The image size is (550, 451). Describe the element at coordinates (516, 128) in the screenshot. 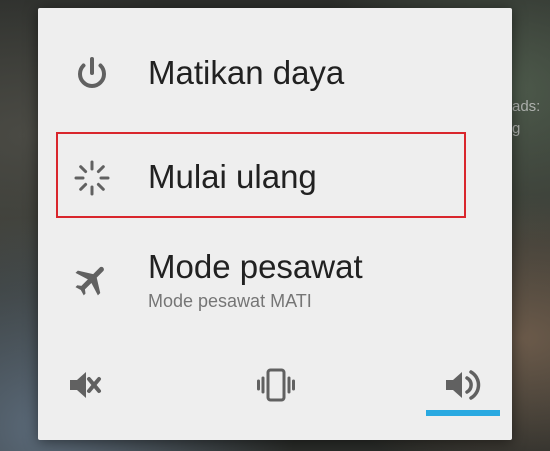

I see `background-partial-text: g` at that location.